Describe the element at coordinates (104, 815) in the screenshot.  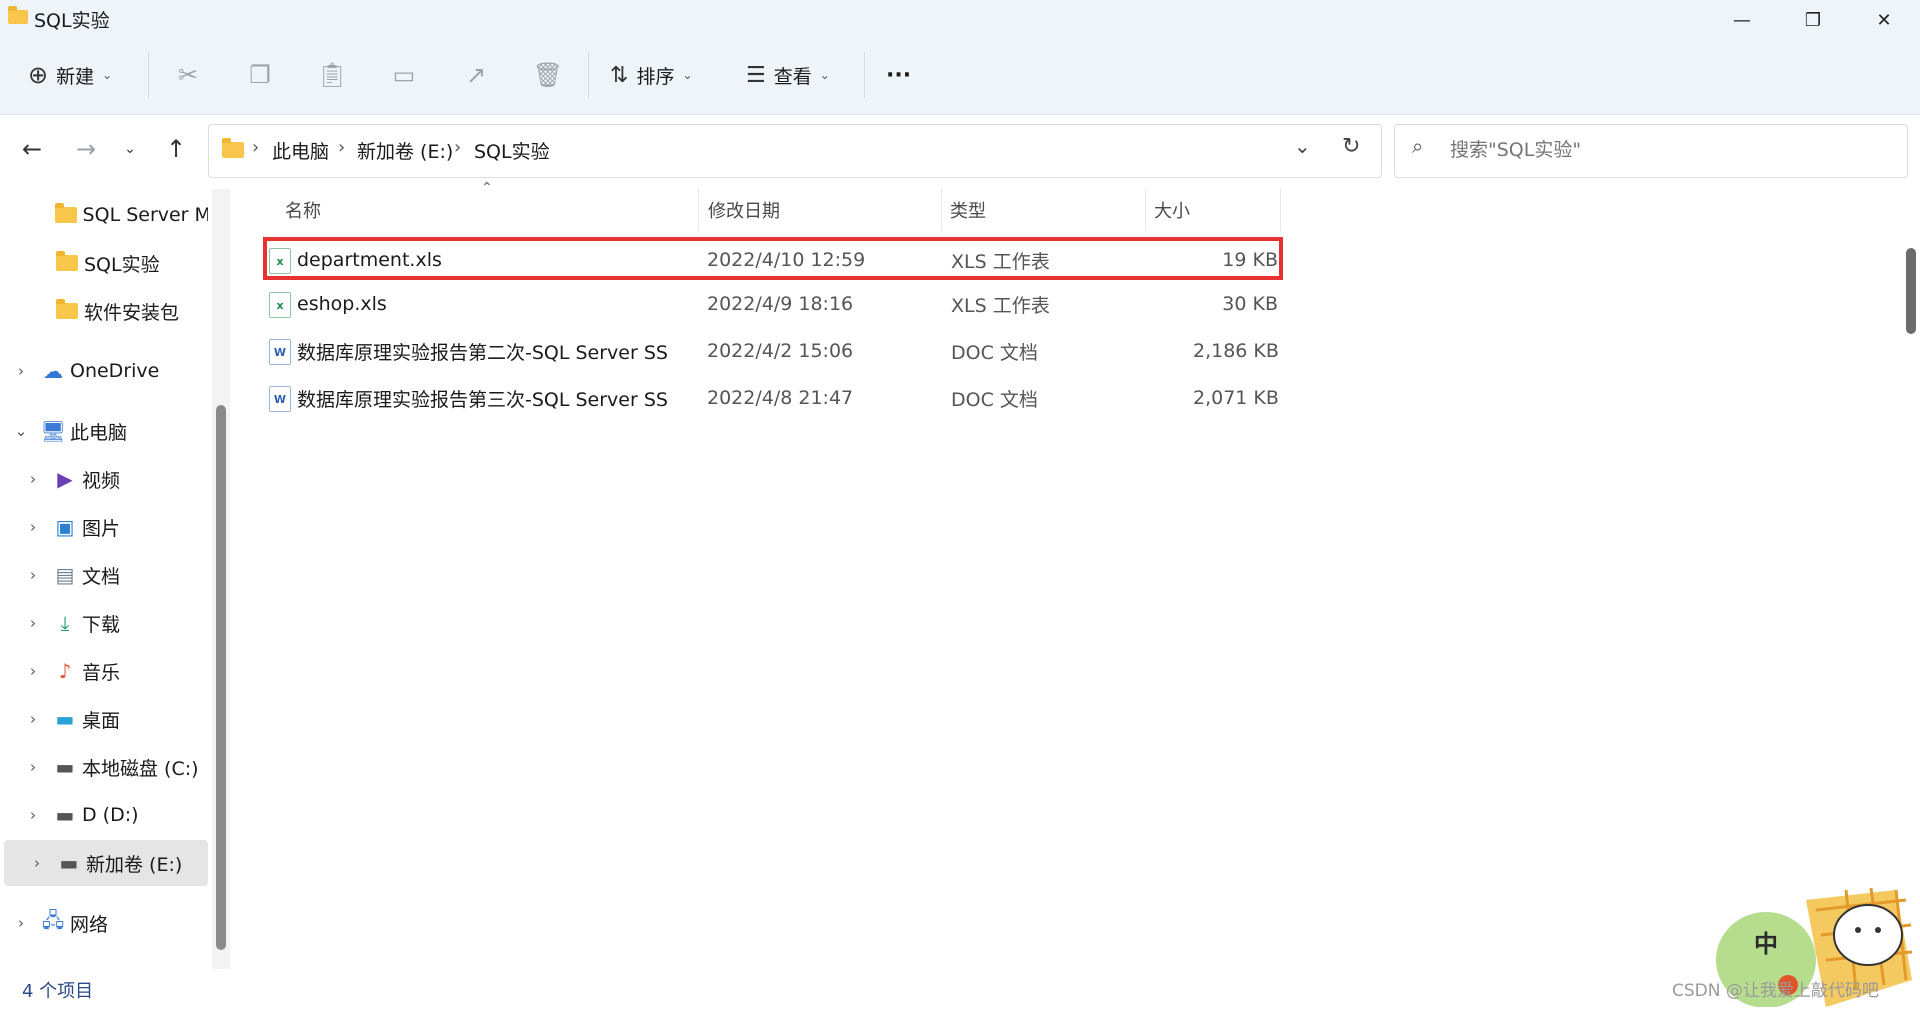
I see `sidebar-item: › ▬ D (D:)` at that location.